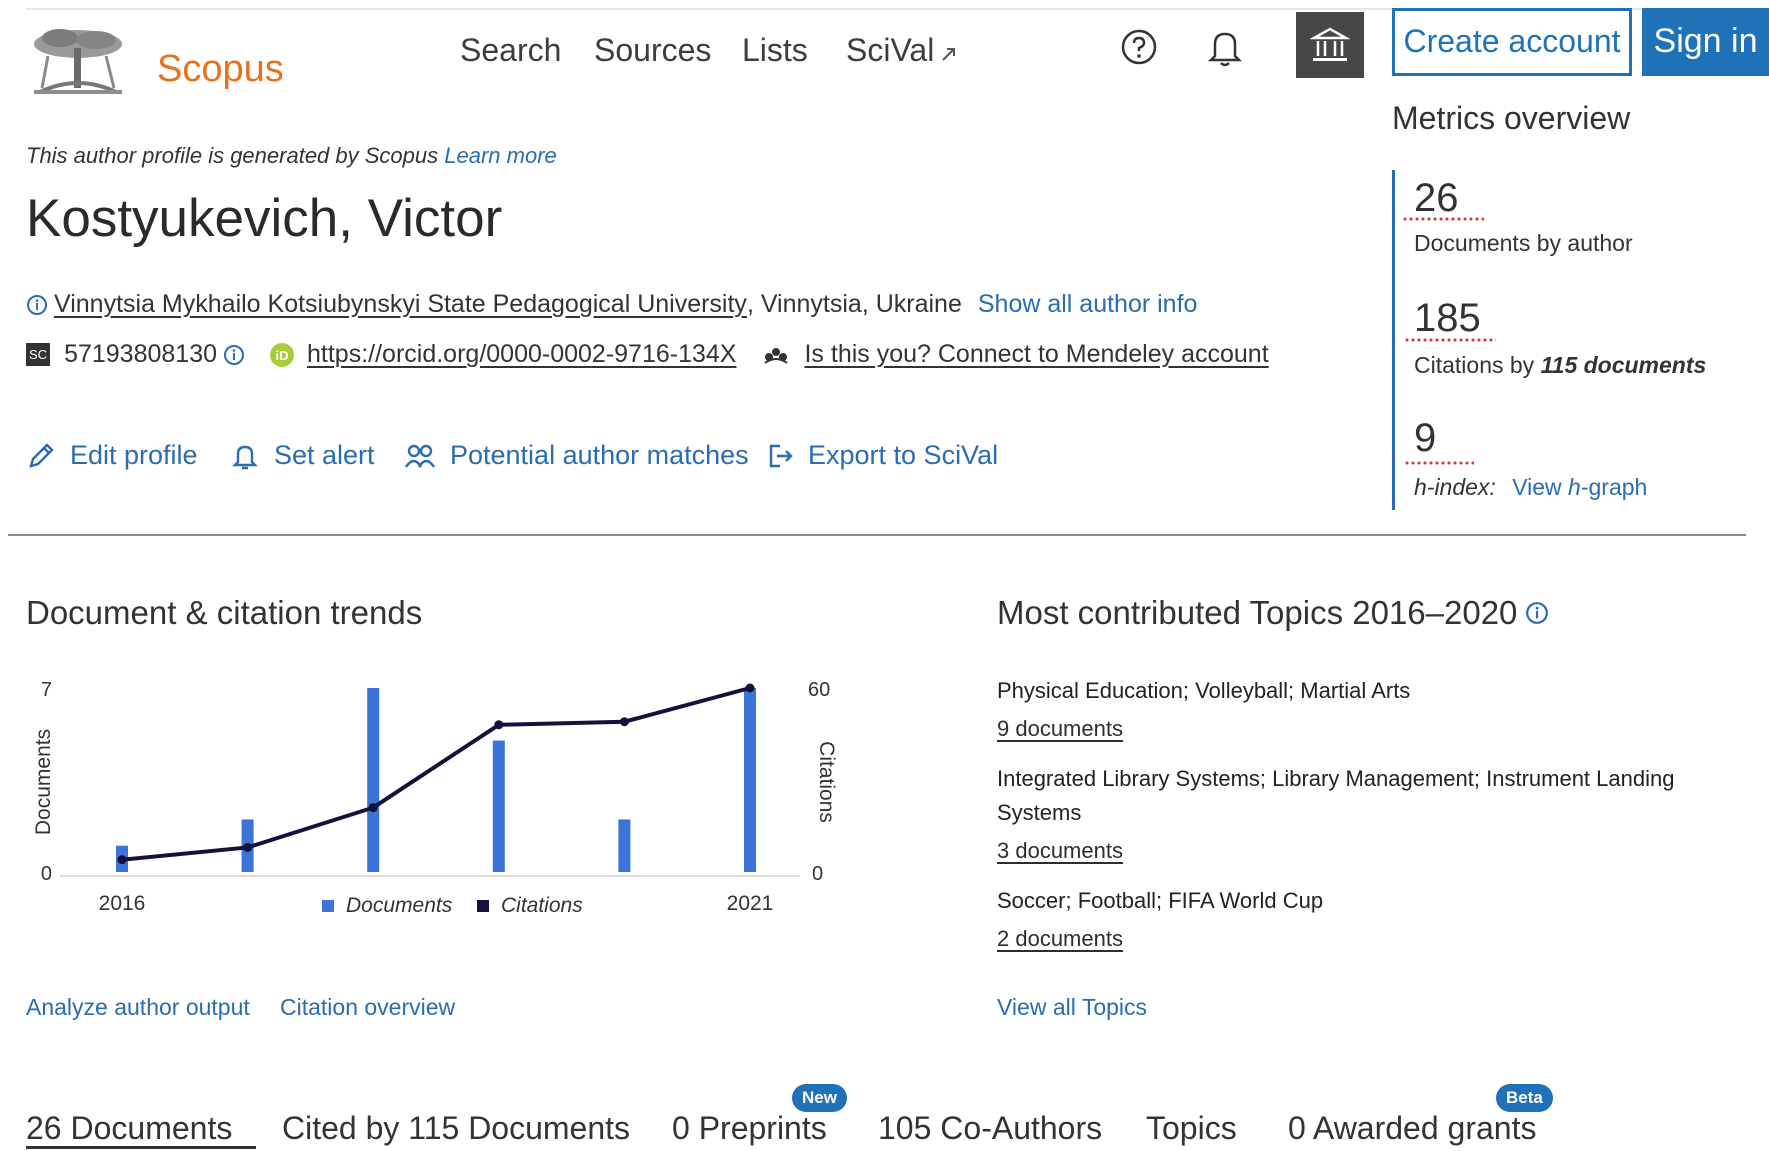 This screenshot has height=1151, width=1769. I want to click on nav-sources: Sources, so click(652, 50).